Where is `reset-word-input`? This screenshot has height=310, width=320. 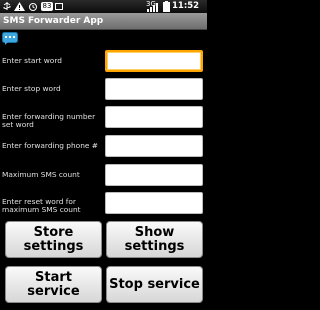
reset-word-input is located at coordinates (154, 203).